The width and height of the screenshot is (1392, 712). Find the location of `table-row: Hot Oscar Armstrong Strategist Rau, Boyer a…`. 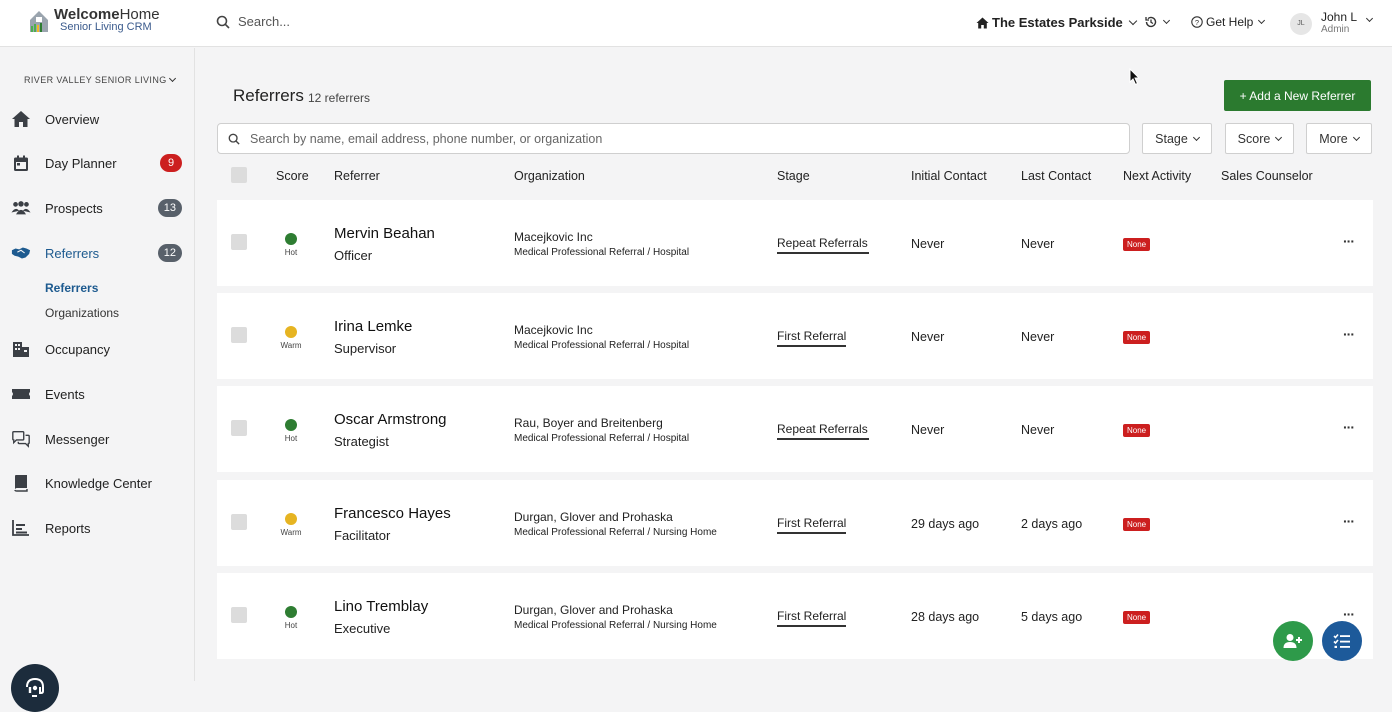

table-row: Hot Oscar Armstrong Strategist Rau, Boyer a… is located at coordinates (795, 429).